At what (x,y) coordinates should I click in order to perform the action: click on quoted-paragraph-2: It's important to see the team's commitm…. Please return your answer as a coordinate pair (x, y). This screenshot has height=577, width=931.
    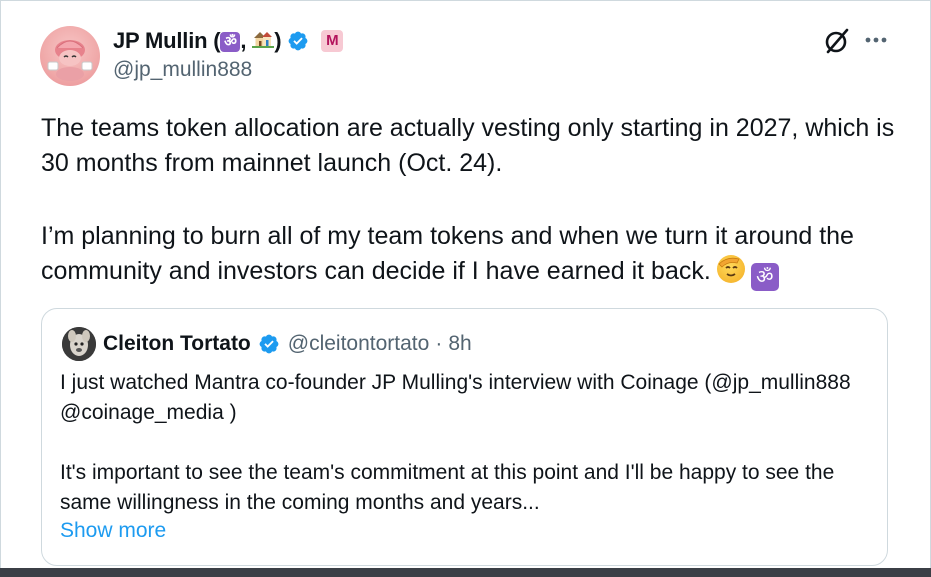
    Looking at the image, I should click on (447, 487).